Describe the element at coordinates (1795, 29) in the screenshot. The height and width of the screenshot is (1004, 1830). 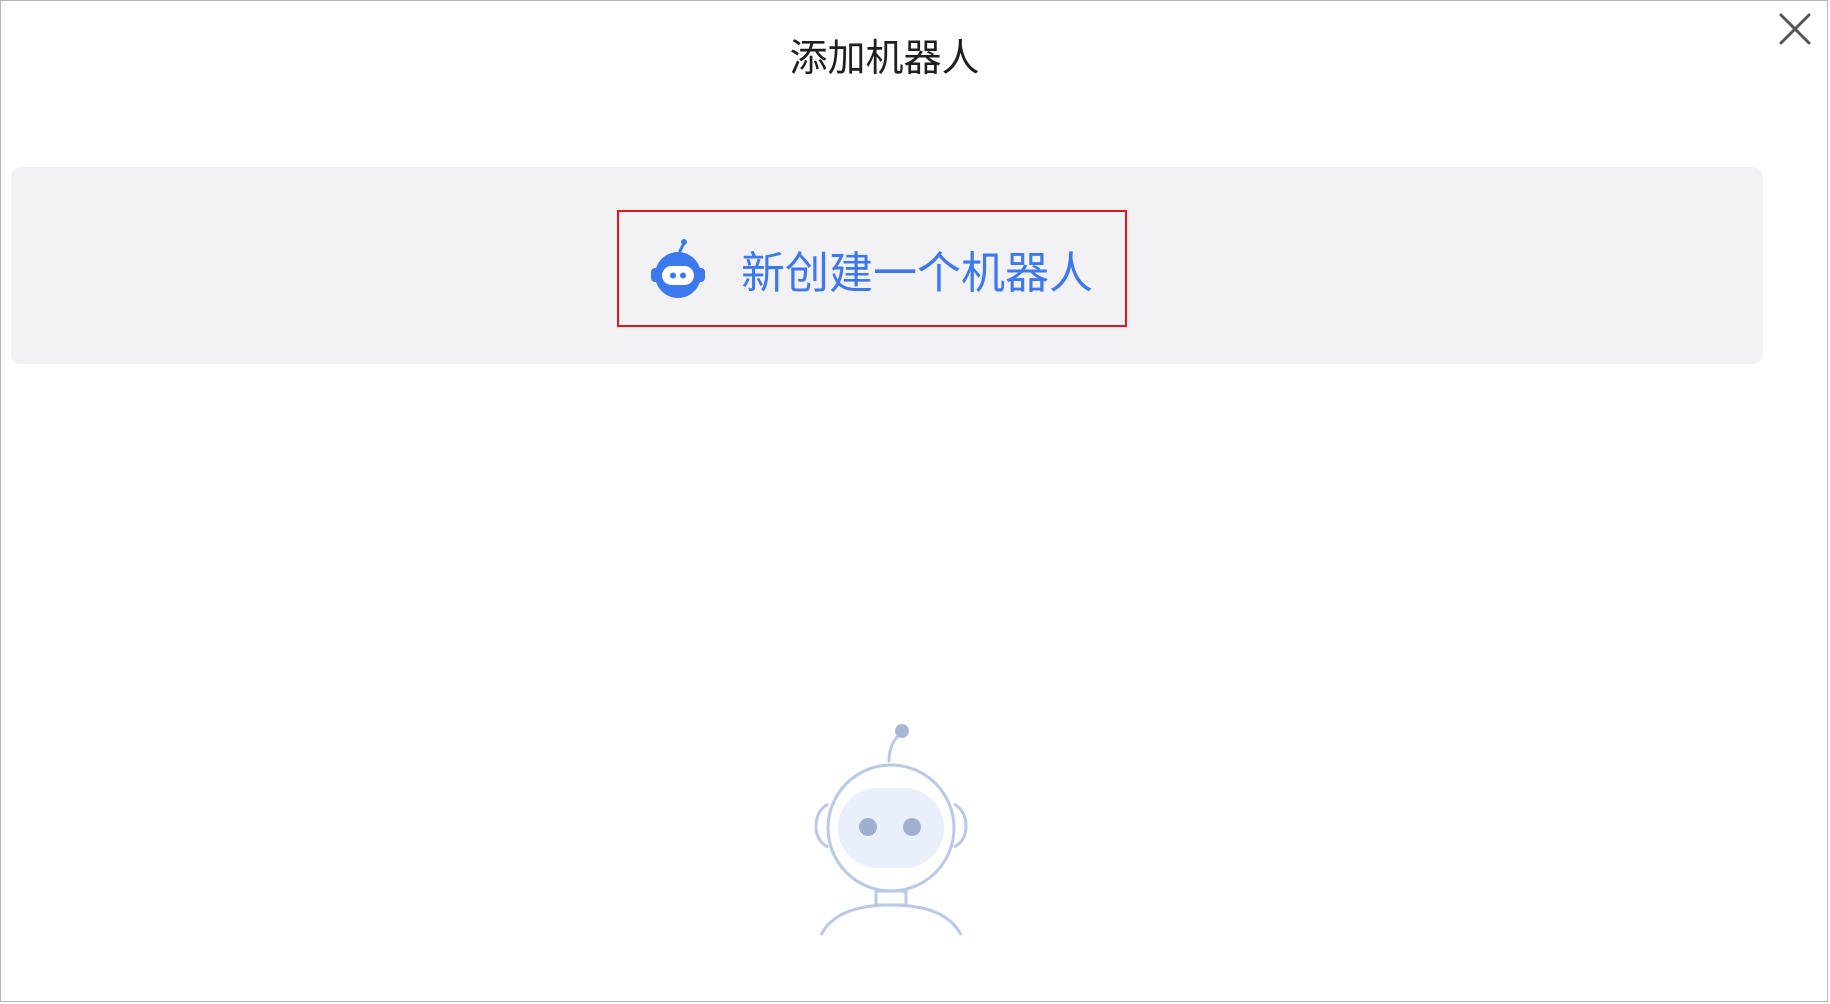
I see `close-icon` at that location.